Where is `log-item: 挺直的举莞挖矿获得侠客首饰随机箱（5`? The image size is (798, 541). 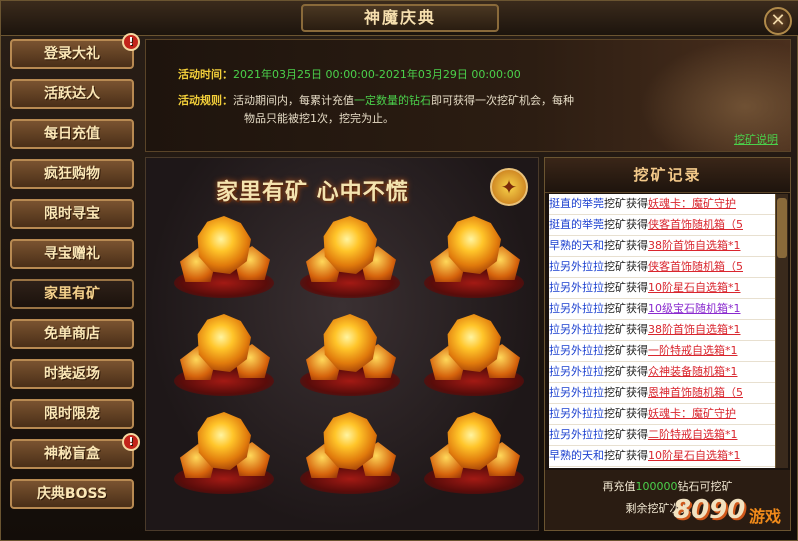
log-item: 挺直的举莞挖矿获得侠客首饰随机箱（5 is located at coordinates (662, 225).